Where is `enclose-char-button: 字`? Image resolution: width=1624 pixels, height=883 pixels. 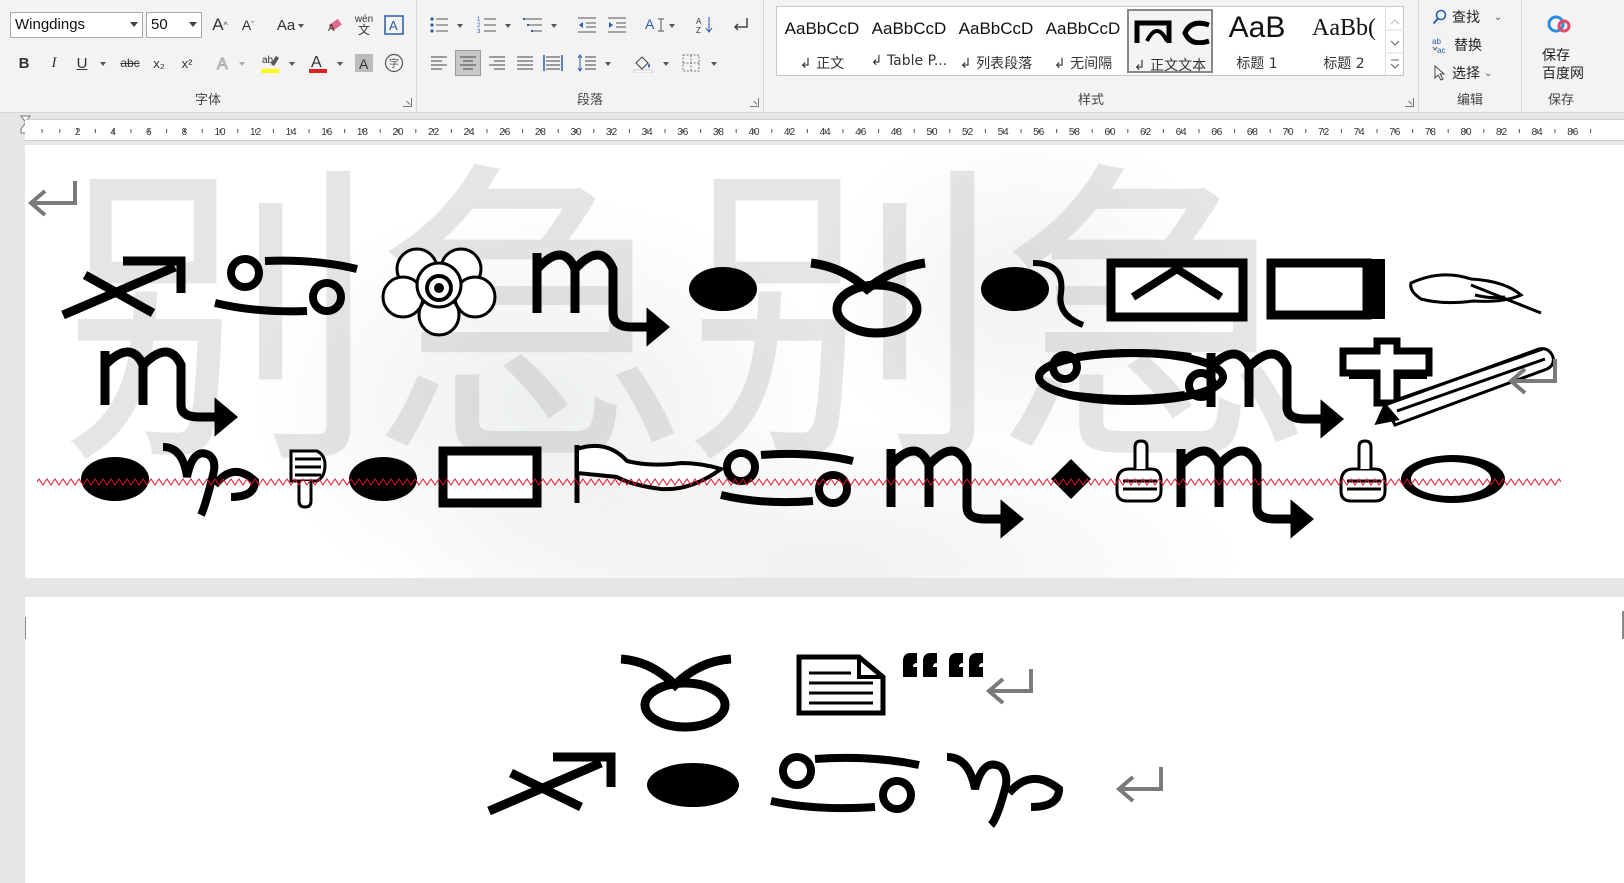
enclose-char-button: 字 is located at coordinates (394, 63).